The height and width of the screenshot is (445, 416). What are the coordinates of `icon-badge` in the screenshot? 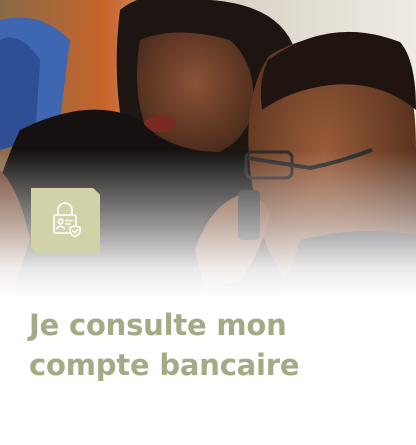 It's located at (65, 221).